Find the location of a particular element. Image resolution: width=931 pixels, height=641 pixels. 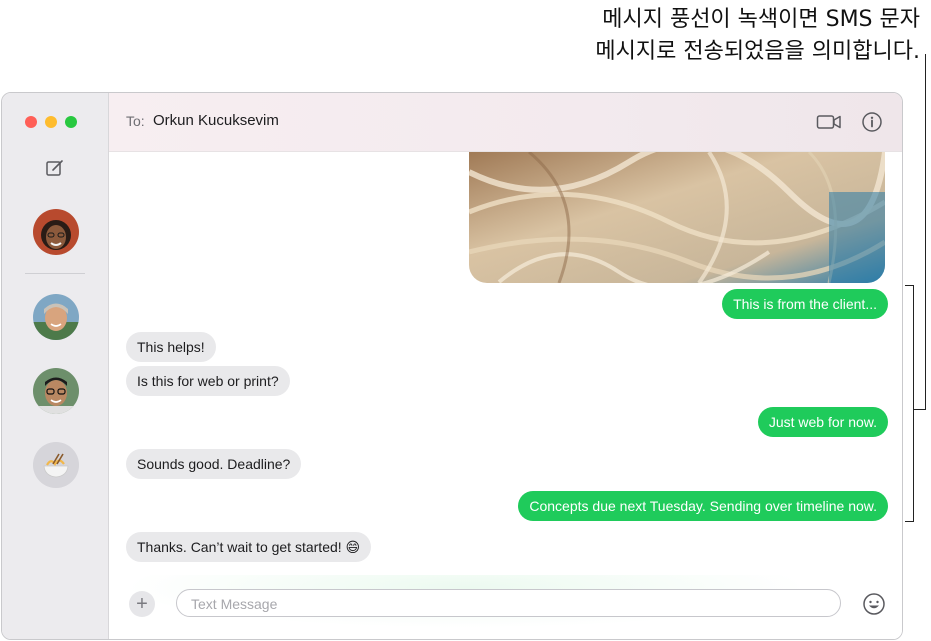

callout-line-2: 메시지로 전송되었음을 의미합니다. is located at coordinates (757, 51).